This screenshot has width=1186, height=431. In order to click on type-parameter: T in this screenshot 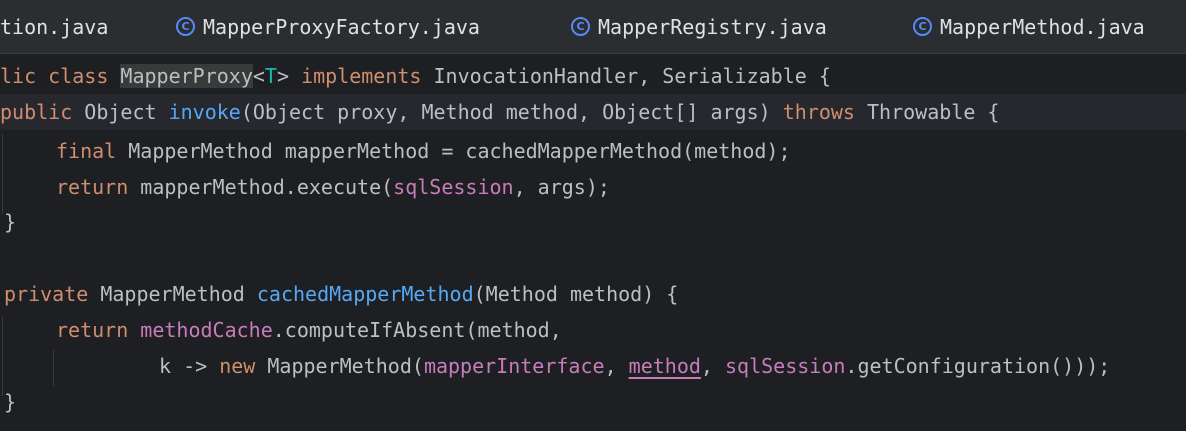, I will do `click(270, 76)`.